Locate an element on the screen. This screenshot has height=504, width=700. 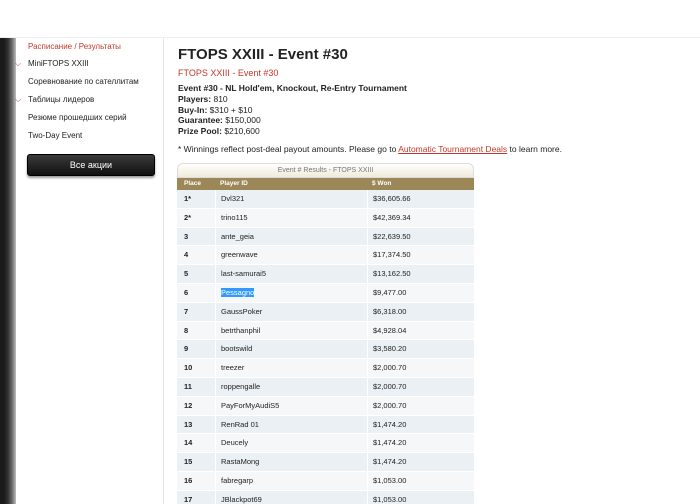
table-row: 2* trino115 $42,369.34 is located at coordinates (325, 218).